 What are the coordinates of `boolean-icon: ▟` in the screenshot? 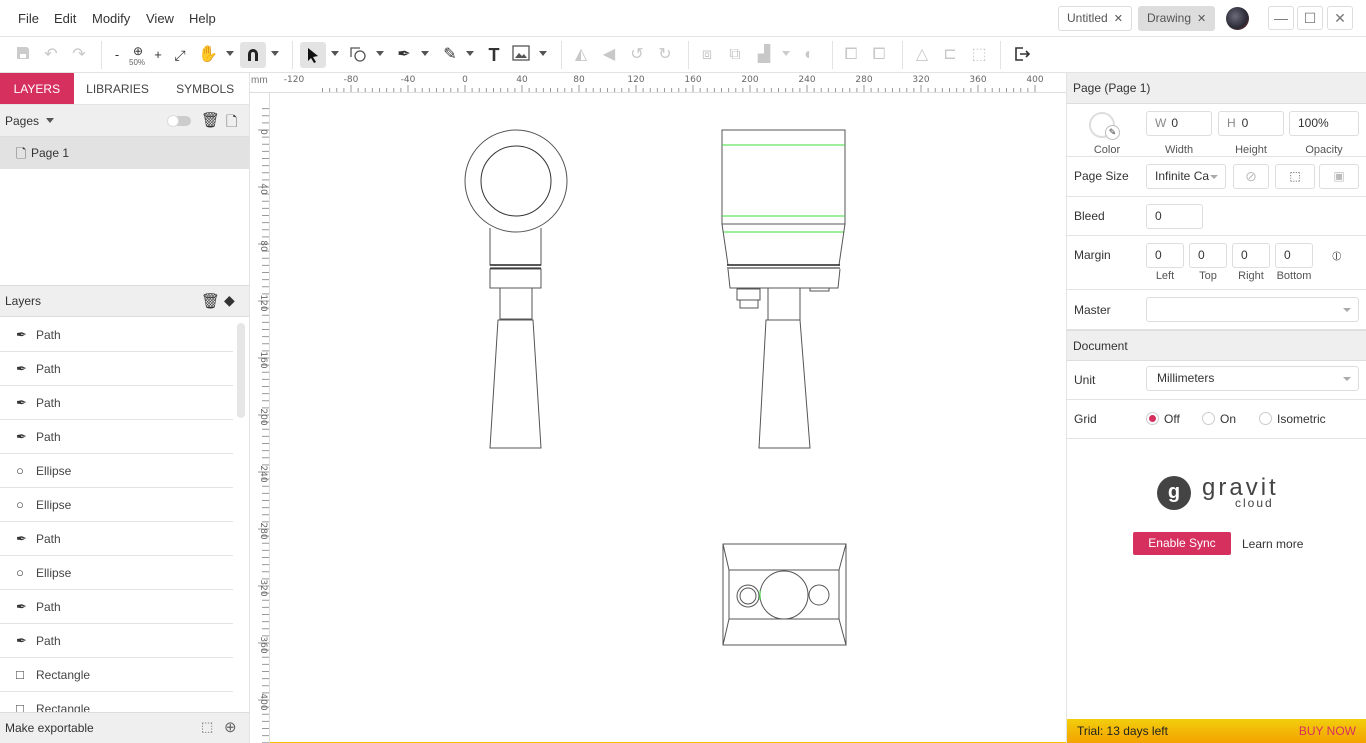 It's located at (764, 55).